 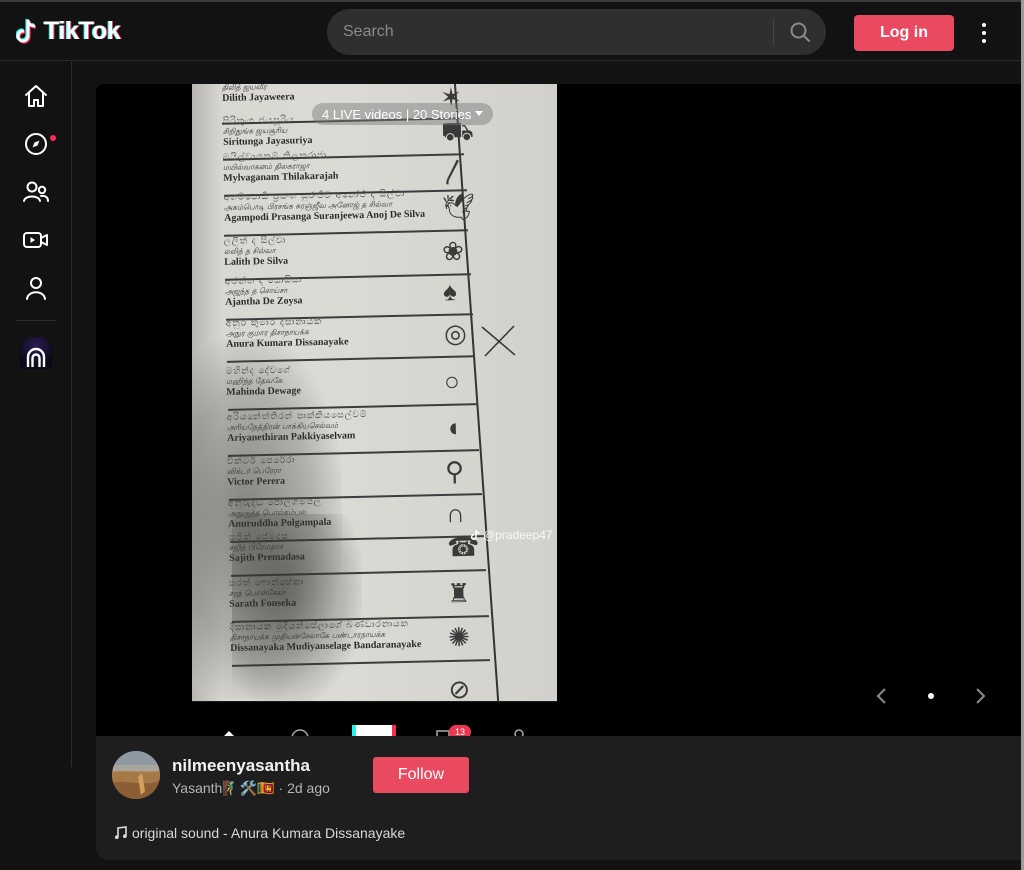 I want to click on video-camera-icon, so click(x=35, y=240).